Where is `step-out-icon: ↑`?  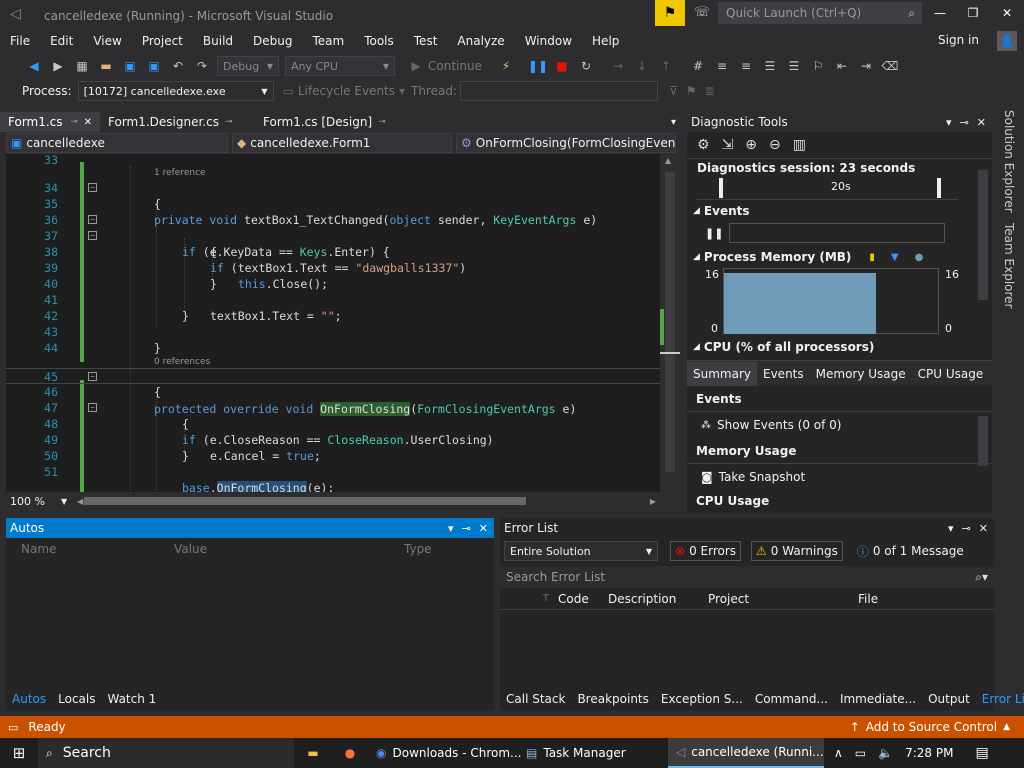 step-out-icon: ↑ is located at coordinates (666, 66).